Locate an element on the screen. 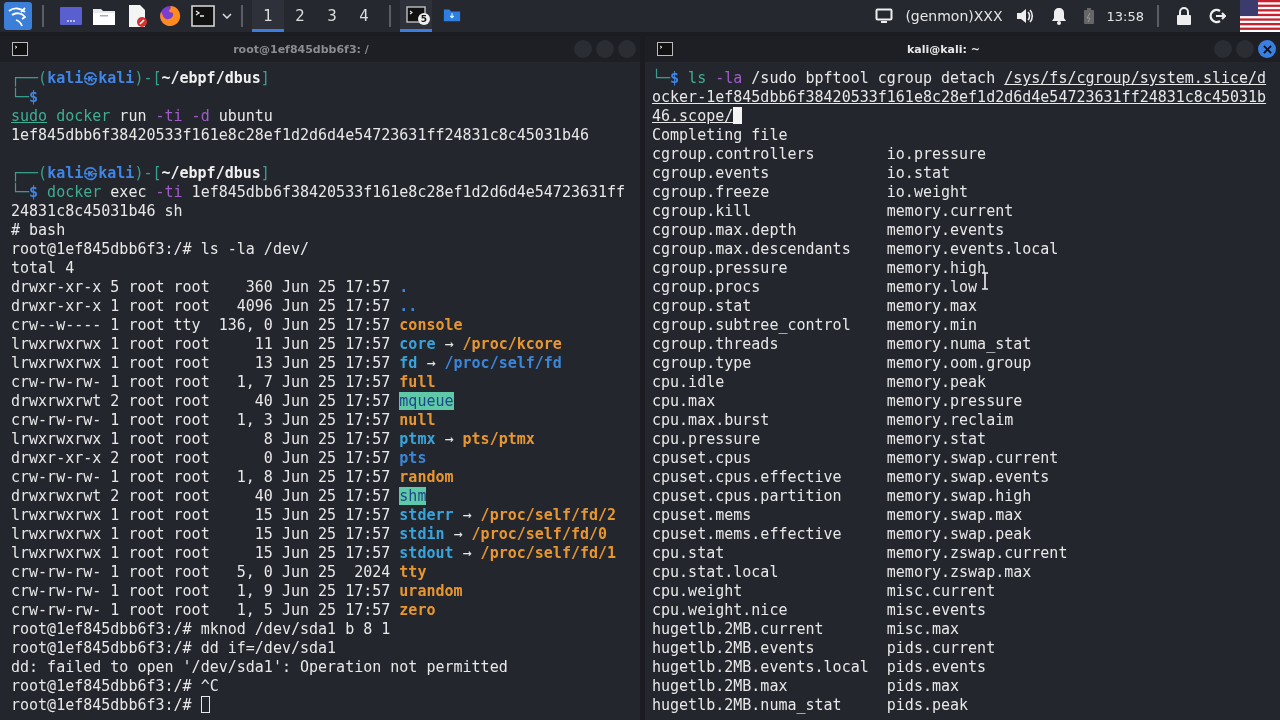 This screenshot has width=1280, height=720. file-name: memory.events.local is located at coordinates (972, 249).